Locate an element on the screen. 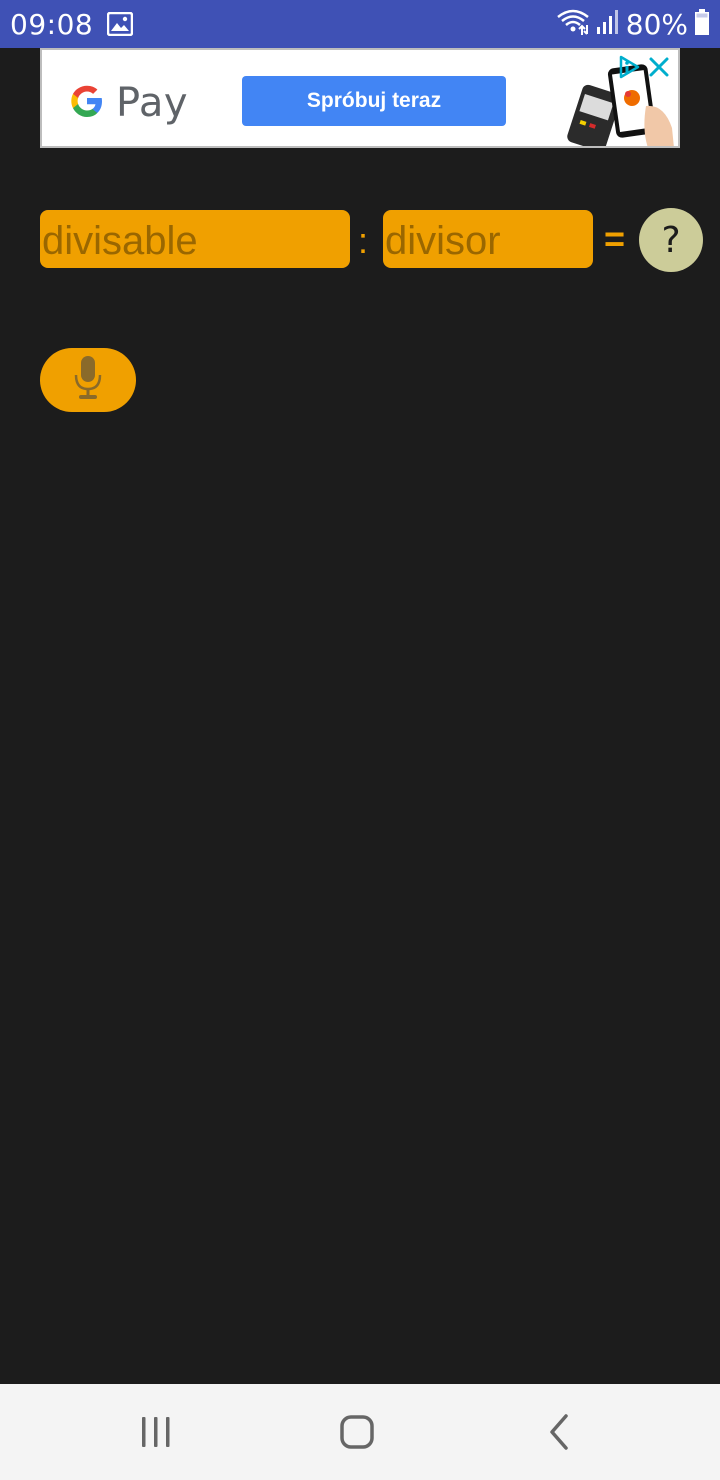 The image size is (720, 1480). ad-brand-text: Pay is located at coordinates (152, 103).